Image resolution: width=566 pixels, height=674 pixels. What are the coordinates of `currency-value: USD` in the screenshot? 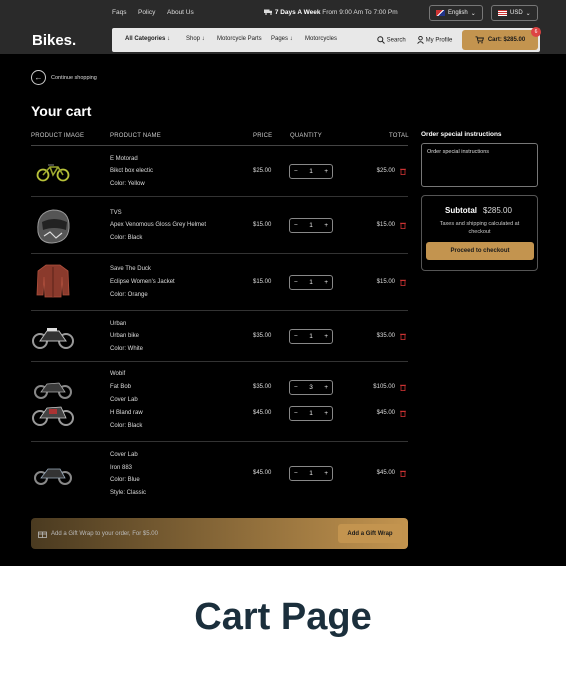 It's located at (516, 13).